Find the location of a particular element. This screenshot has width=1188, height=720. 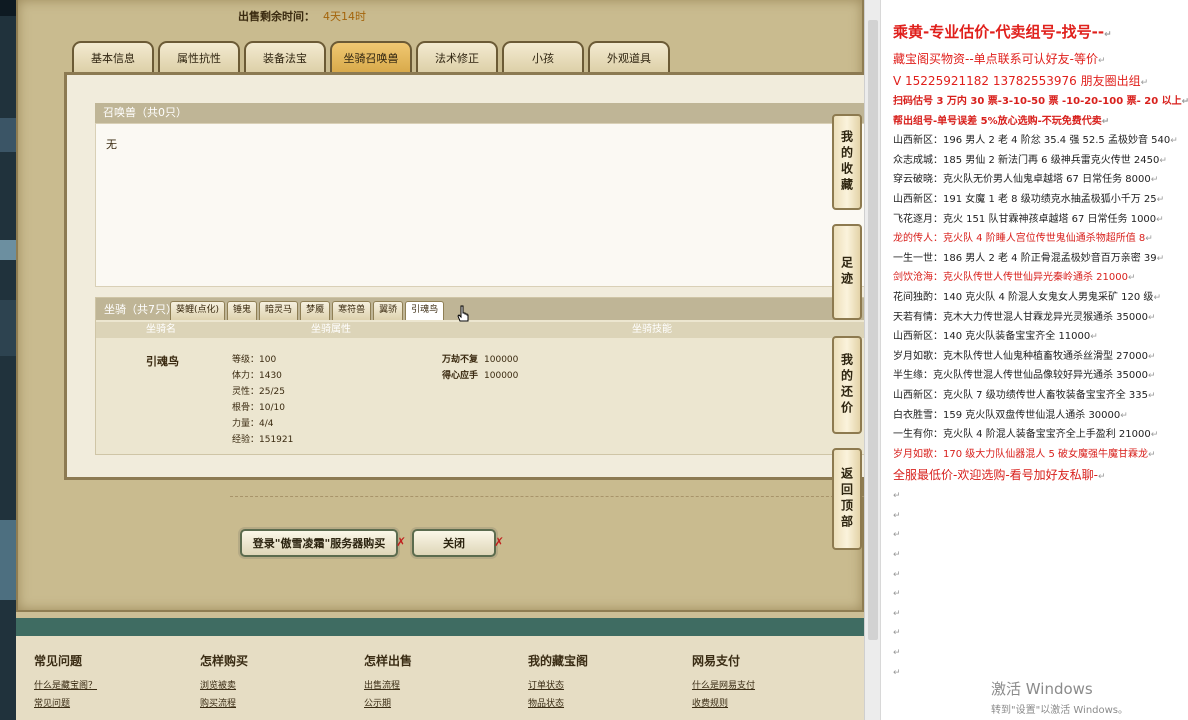

mount-tab-7: 引魂鸟 is located at coordinates (425, 310).